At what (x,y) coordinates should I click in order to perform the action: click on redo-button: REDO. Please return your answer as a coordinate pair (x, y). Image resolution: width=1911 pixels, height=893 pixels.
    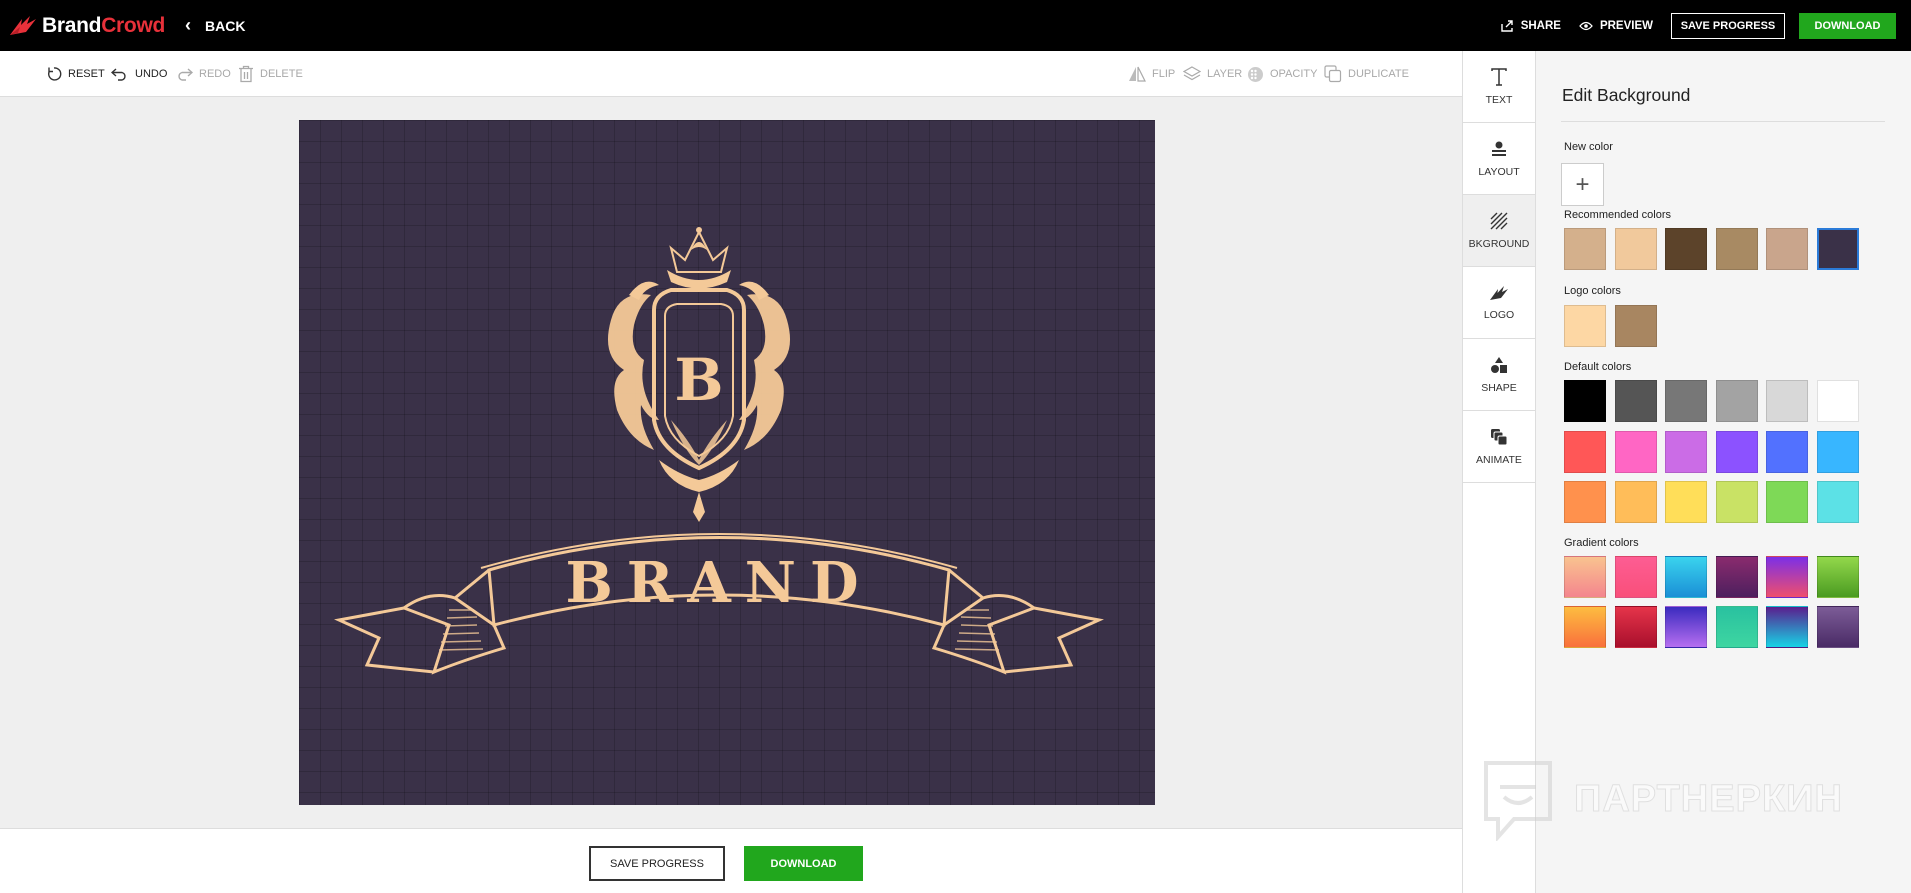
    Looking at the image, I should click on (203, 74).